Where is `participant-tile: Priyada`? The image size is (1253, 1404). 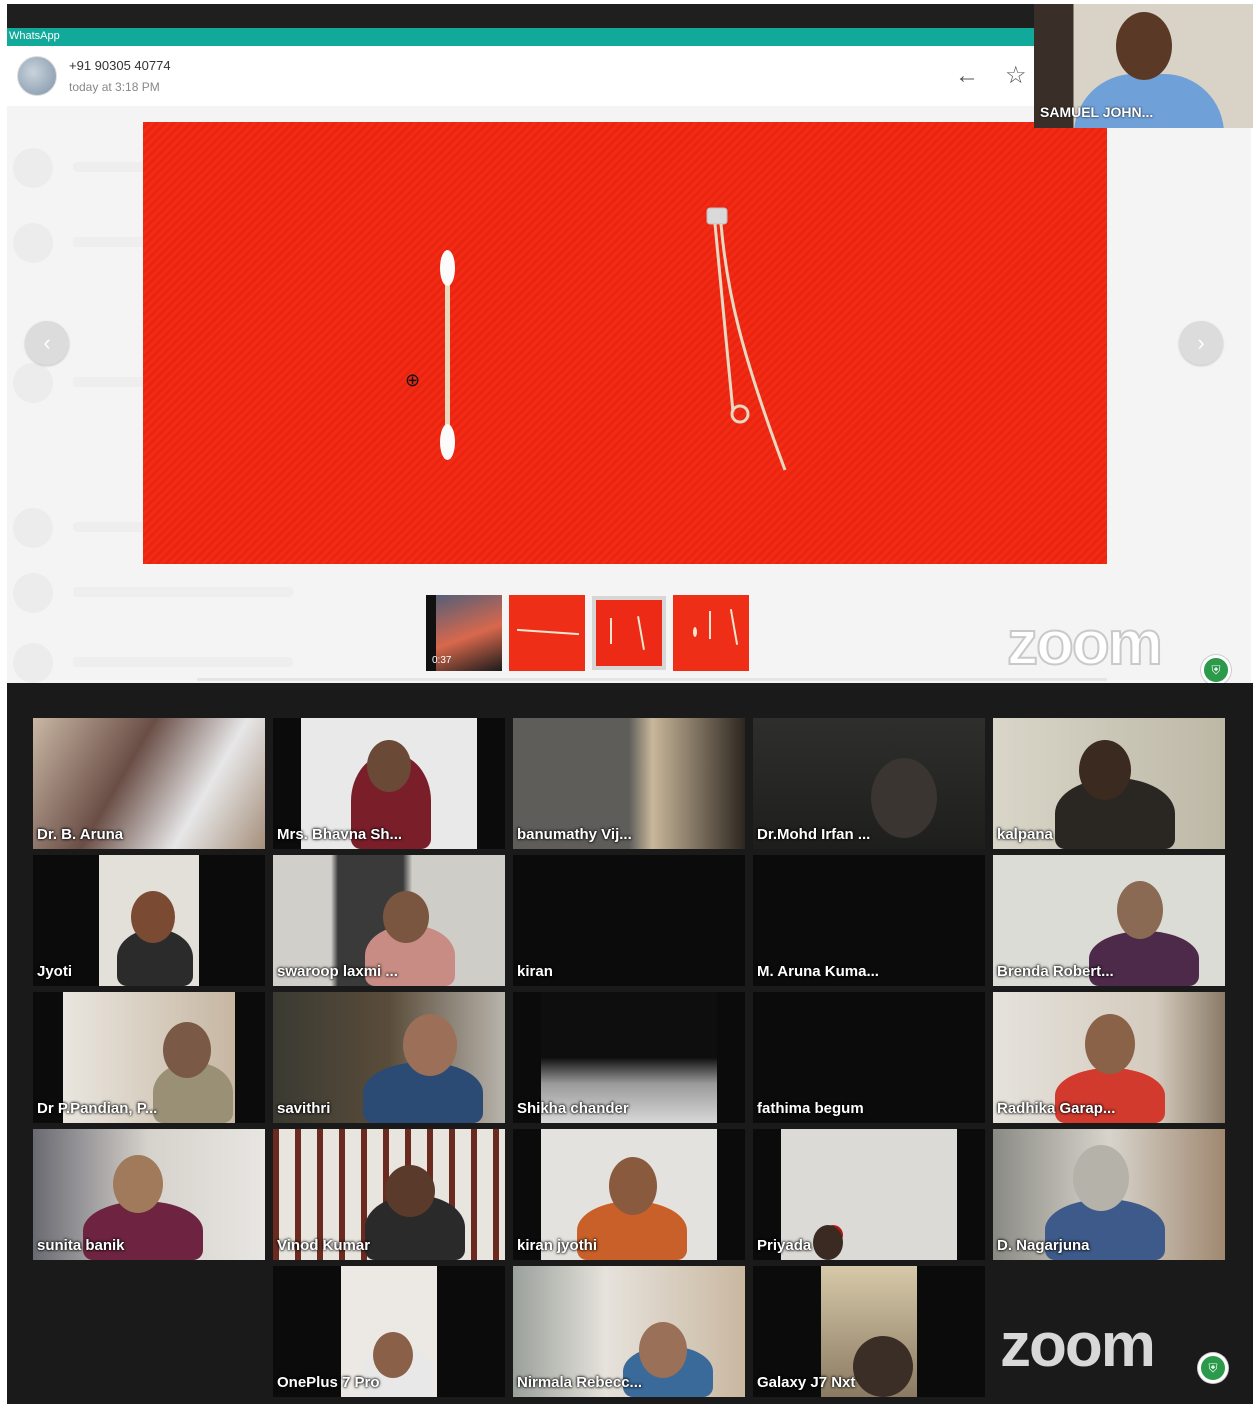 participant-tile: Priyada is located at coordinates (869, 1194).